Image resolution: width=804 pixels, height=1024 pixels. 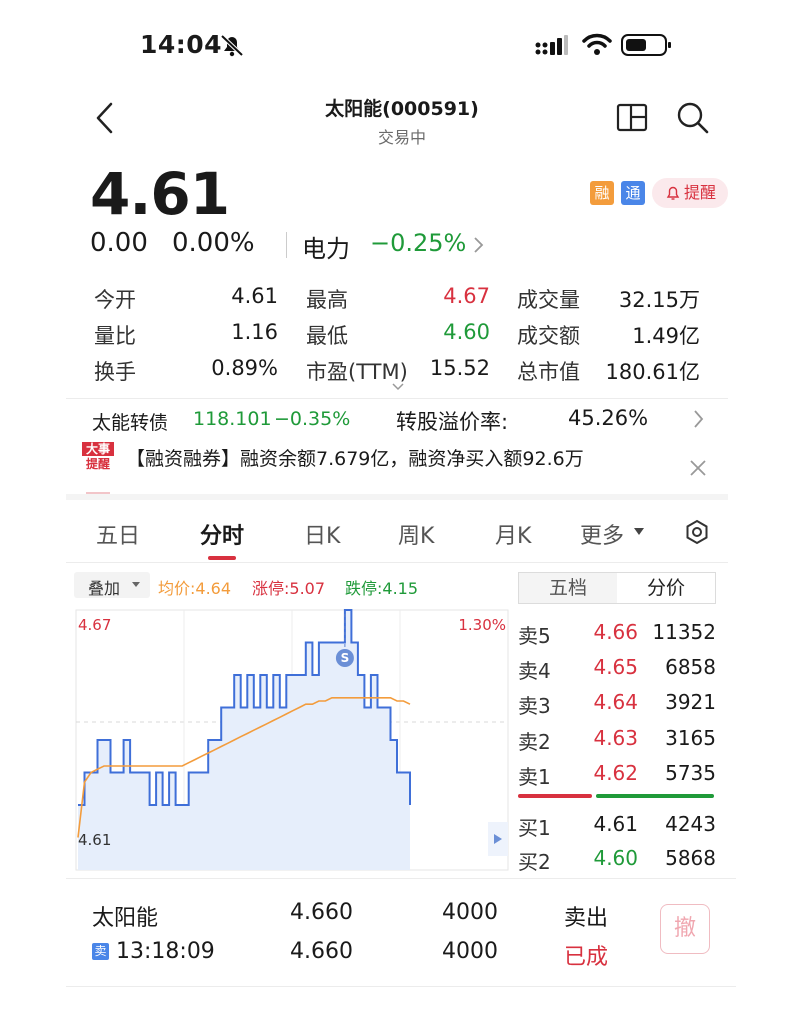 What do you see at coordinates (685, 929) in the screenshot?
I see `cancel-order-button: 撤` at bounding box center [685, 929].